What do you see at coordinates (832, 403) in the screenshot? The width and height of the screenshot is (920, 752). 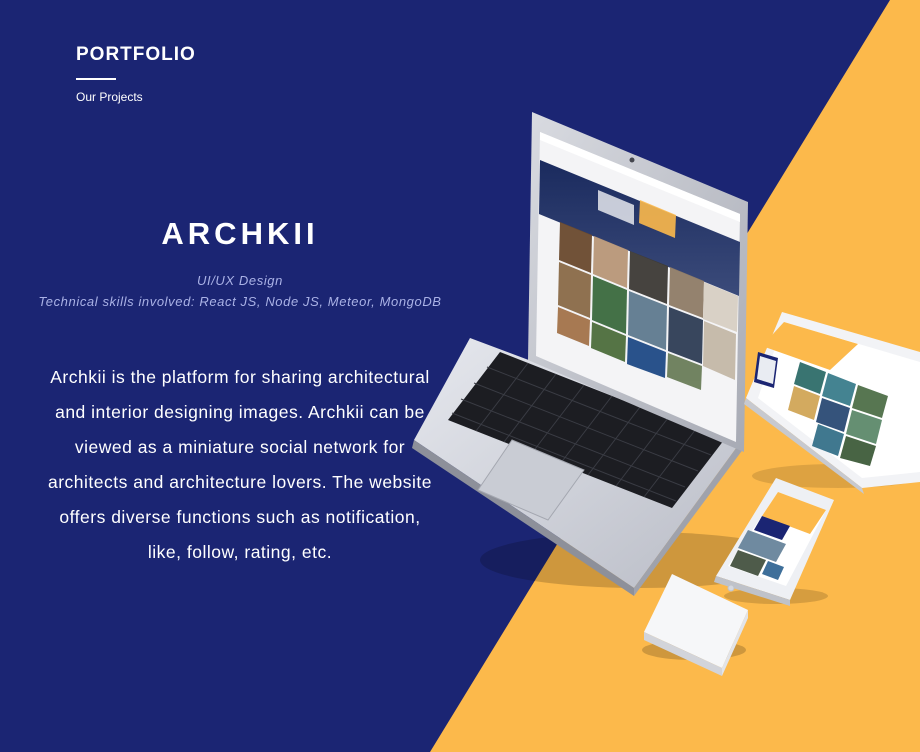 I see `tablet-mockup` at bounding box center [832, 403].